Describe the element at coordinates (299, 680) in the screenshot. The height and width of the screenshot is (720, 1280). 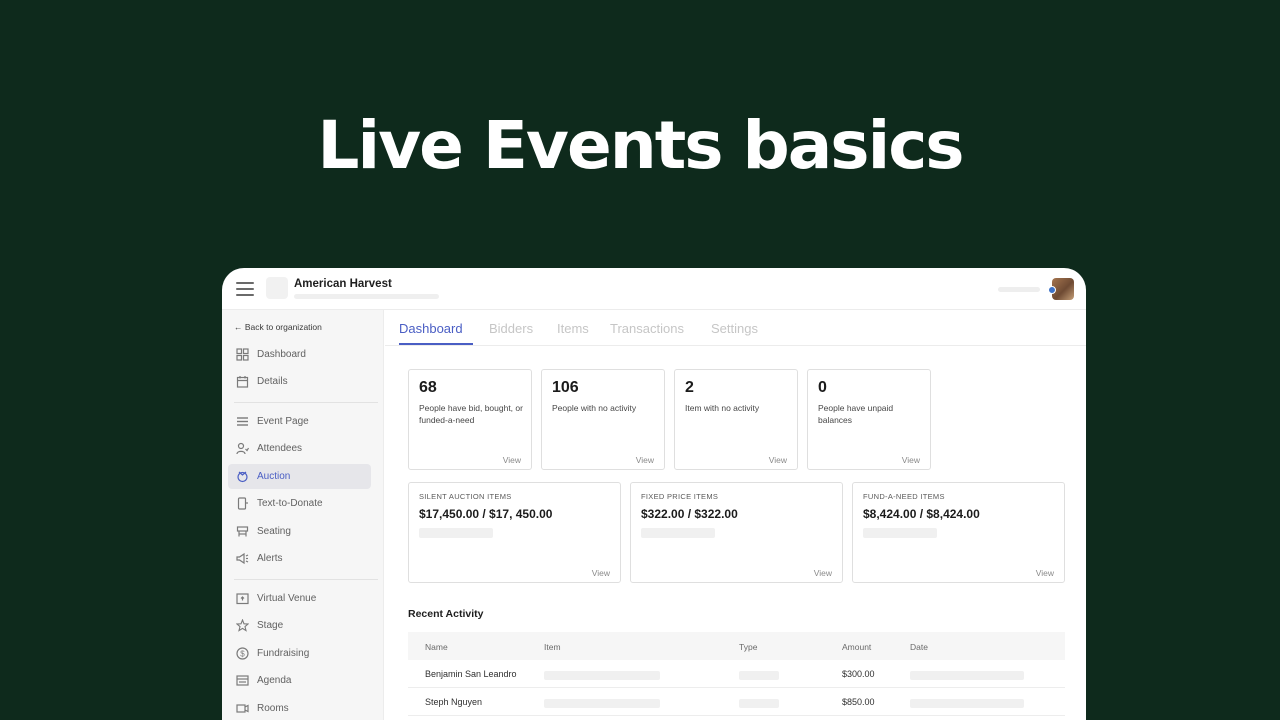
I see `sidebar-item-agenda: Agenda` at that location.